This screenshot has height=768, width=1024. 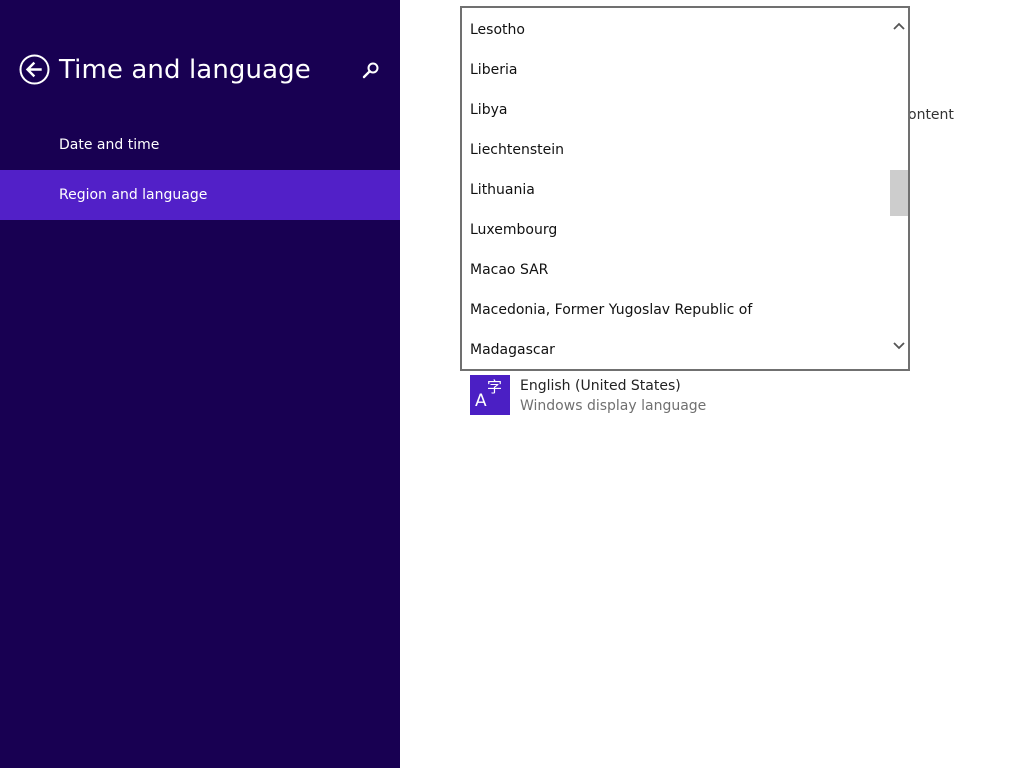 What do you see at coordinates (676, 70) in the screenshot?
I see `country-option: Liberia` at bounding box center [676, 70].